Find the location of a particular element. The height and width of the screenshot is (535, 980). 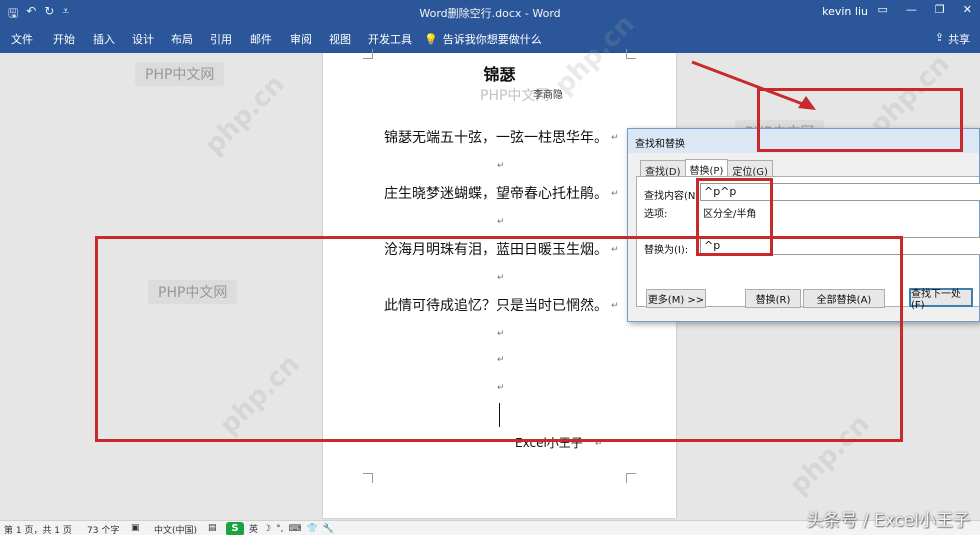

watermark: PHP中文网 is located at coordinates (180, 74).